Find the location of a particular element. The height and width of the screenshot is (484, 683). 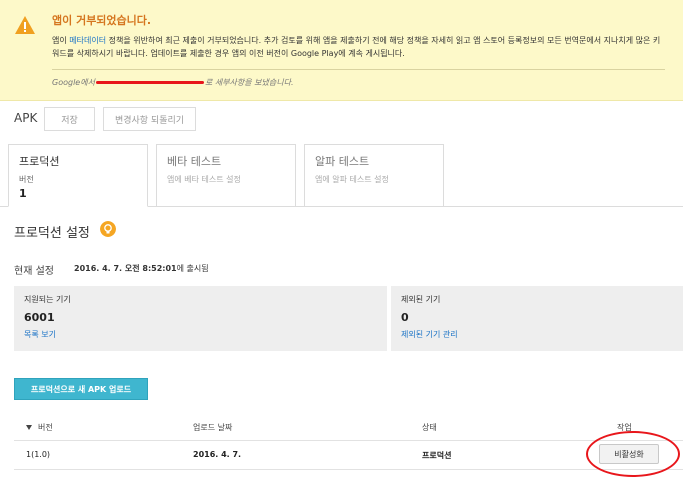

table-cell-upload-date: 2016. 4. 7. is located at coordinates (217, 454).